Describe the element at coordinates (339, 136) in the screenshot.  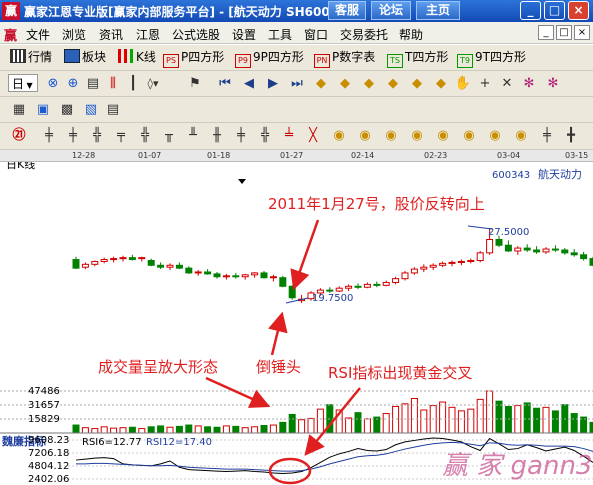
I see `circle-1-icon: ◉` at that location.